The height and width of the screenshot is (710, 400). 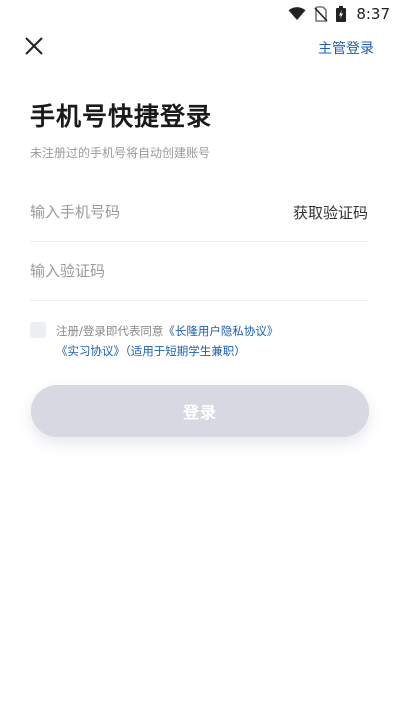 I want to click on code-field-row, so click(x=199, y=271).